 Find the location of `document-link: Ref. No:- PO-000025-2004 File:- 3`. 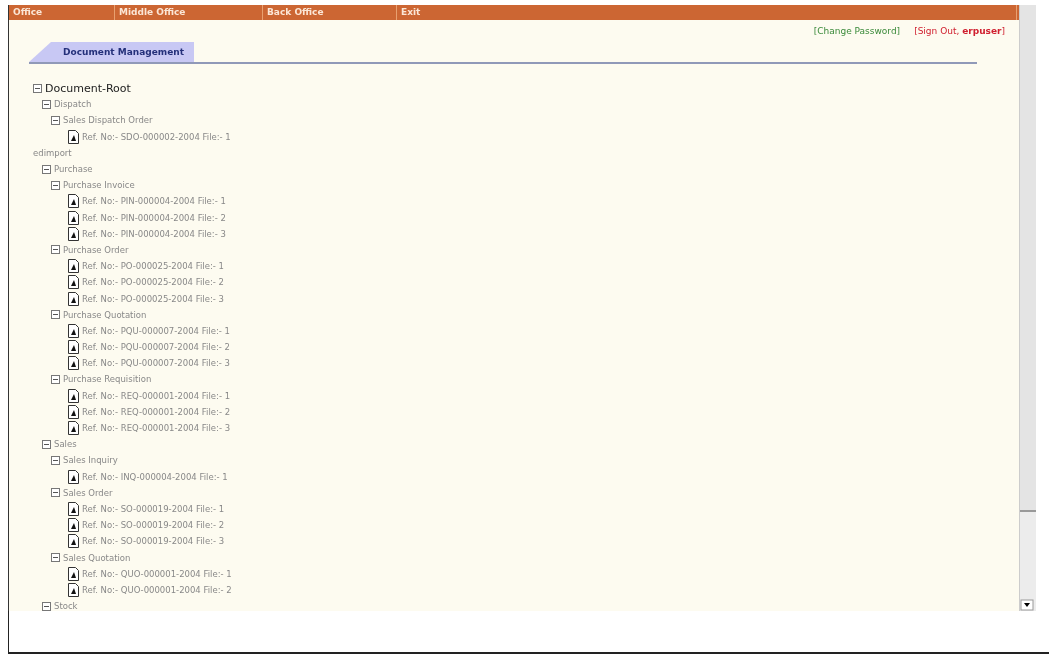

document-link: Ref. No:- PO-000025-2004 File:- 3 is located at coordinates (153, 298).